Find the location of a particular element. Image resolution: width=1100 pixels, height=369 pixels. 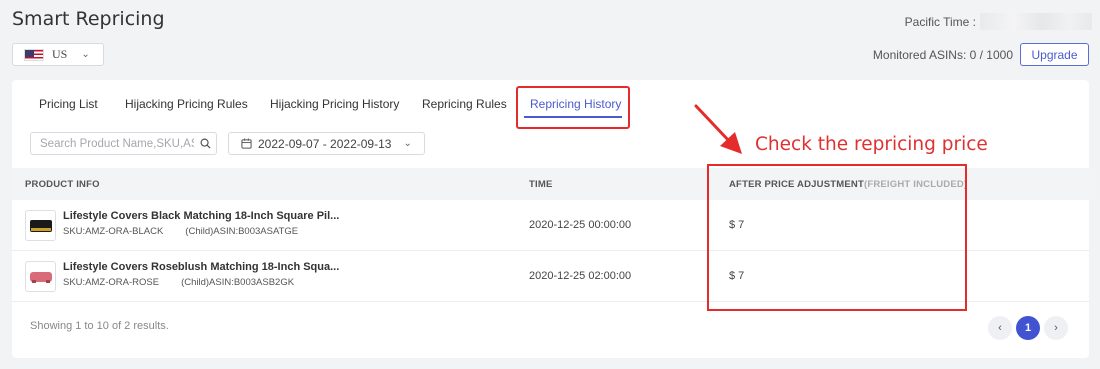

upgrade-button: Upgrade is located at coordinates (1054, 54).